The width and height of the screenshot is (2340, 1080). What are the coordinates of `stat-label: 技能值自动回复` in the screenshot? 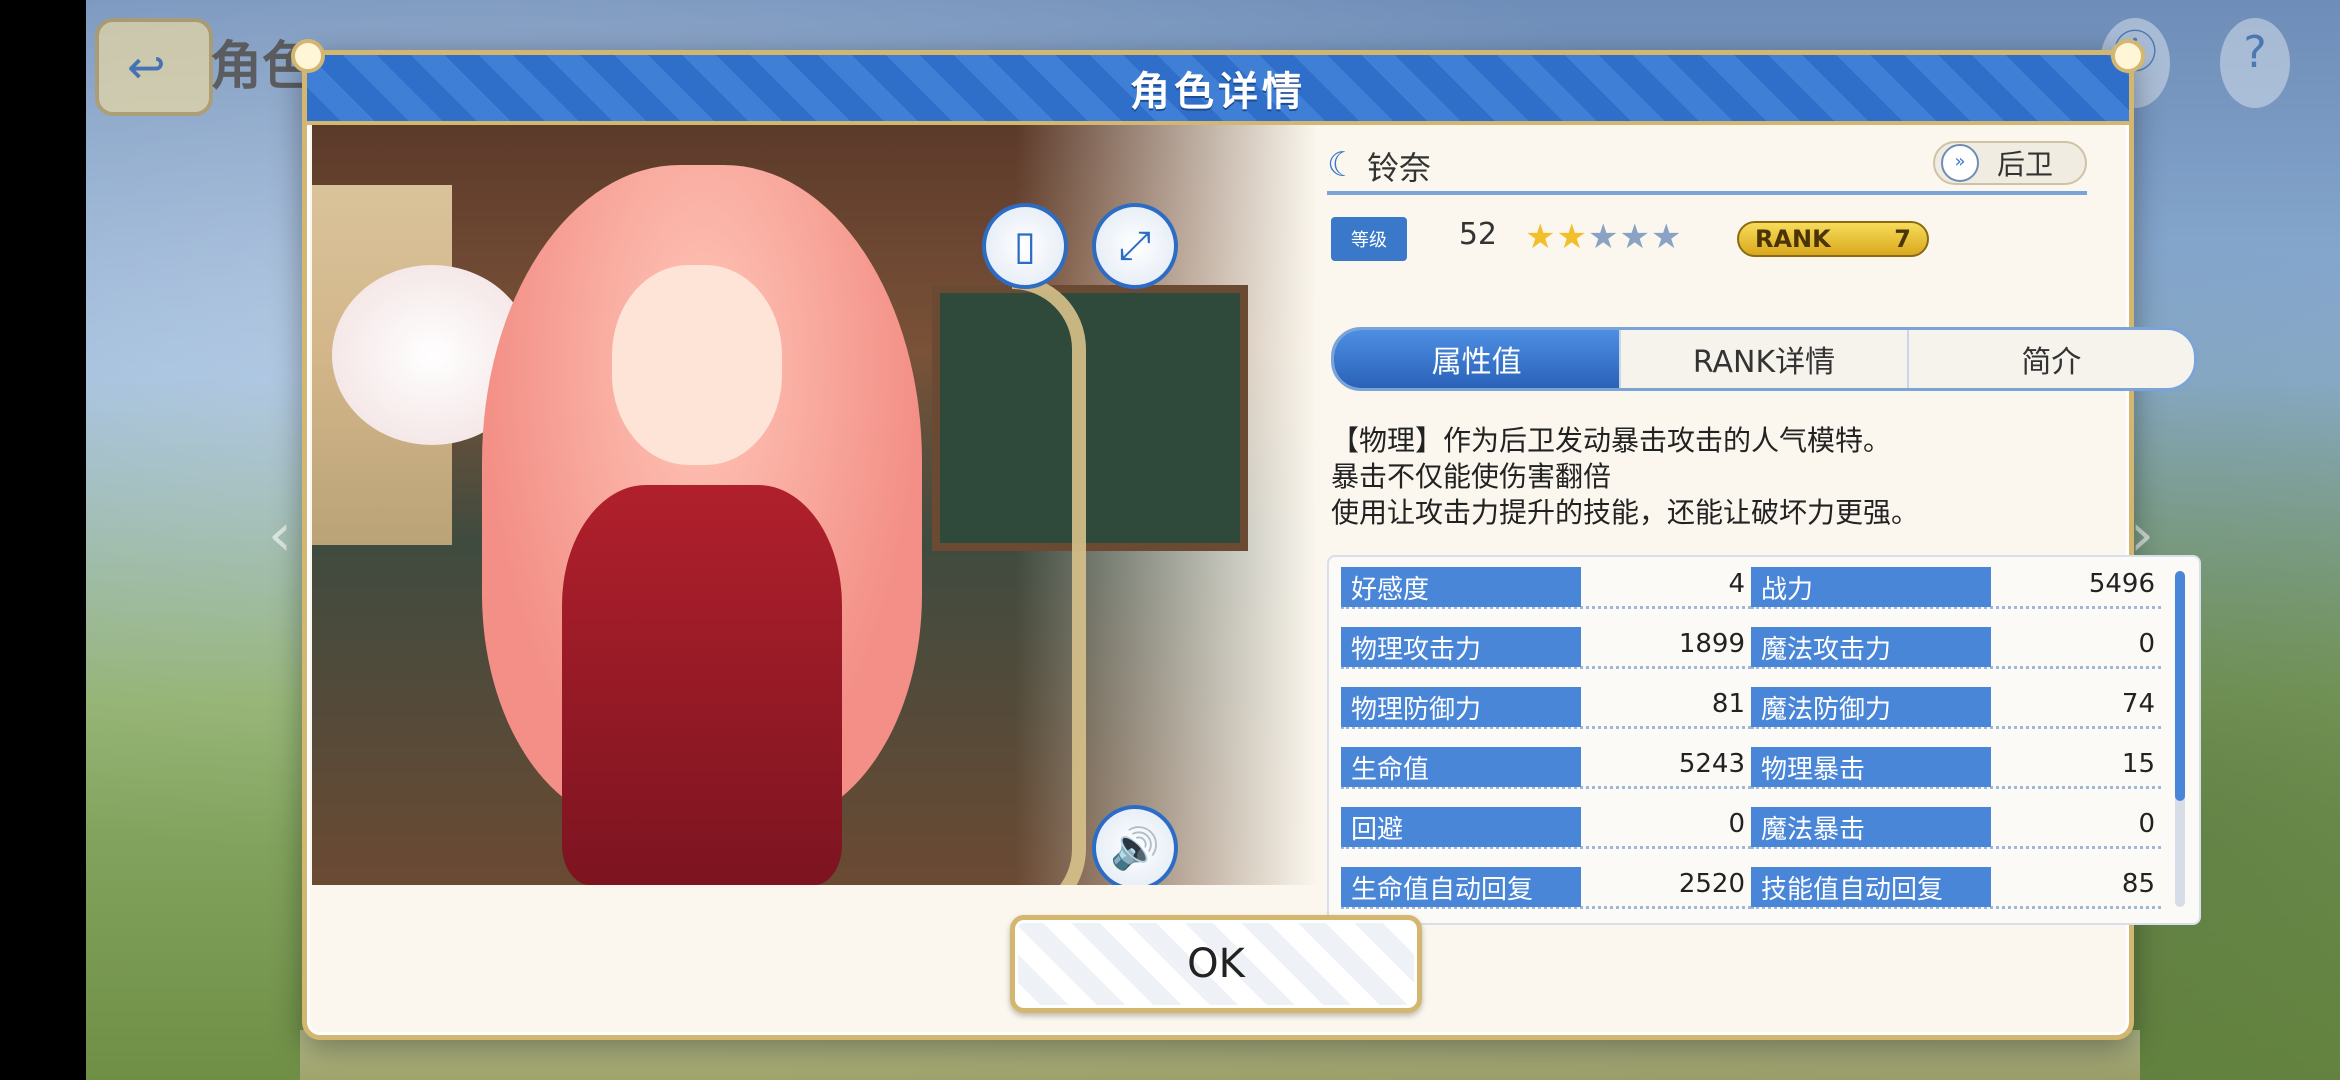 It's located at (1871, 887).